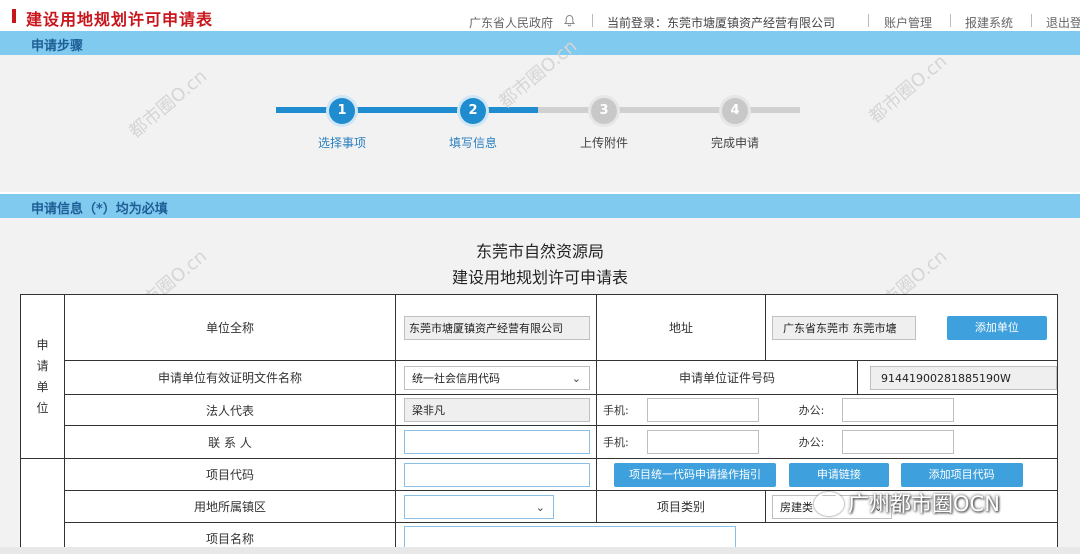 This screenshot has height=554, width=1080. What do you see at coordinates (540, 43) in the screenshot?
I see `steps-section-bar: 申请步骤` at bounding box center [540, 43].